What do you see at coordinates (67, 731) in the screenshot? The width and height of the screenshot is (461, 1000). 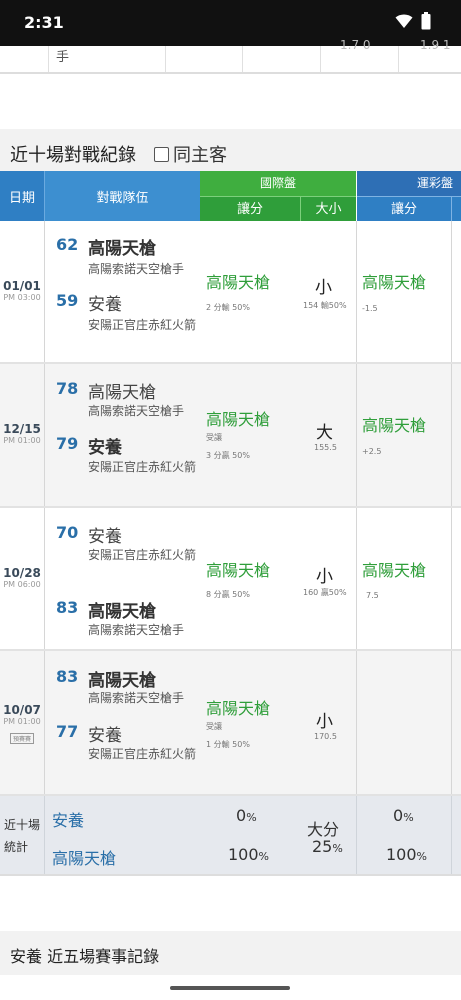 I see `team2-score: 77` at bounding box center [67, 731].